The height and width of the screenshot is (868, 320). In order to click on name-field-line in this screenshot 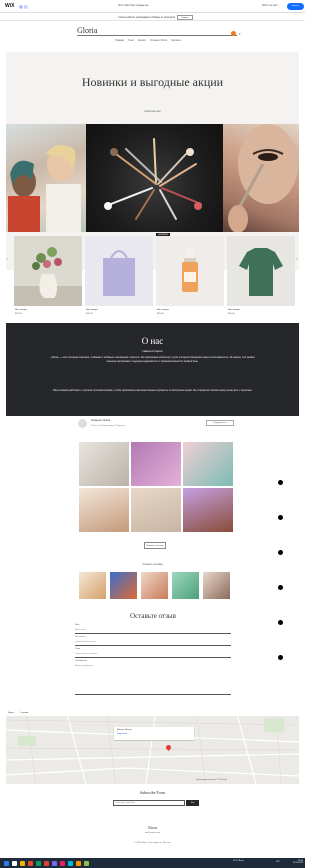, I will do `click(153, 633)`.